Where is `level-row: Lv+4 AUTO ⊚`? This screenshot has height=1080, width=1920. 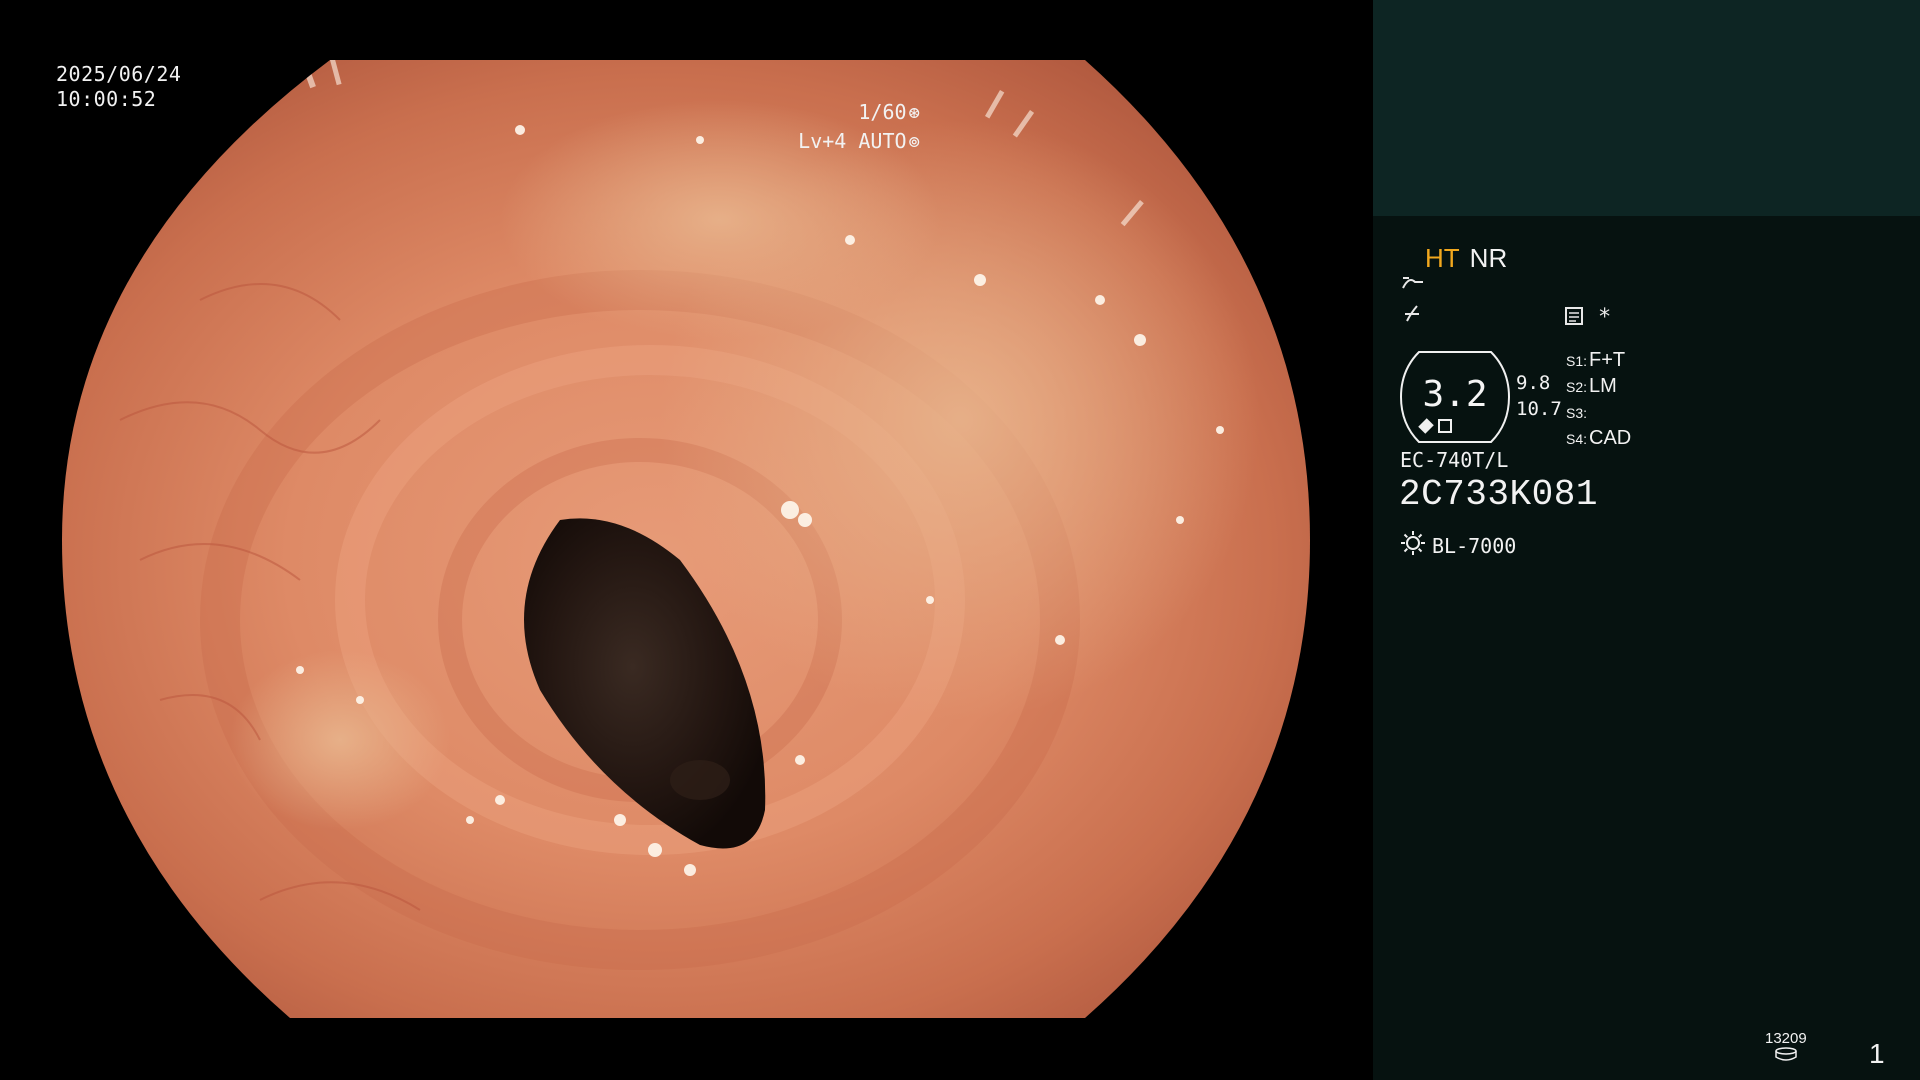 level-row: Lv+4 AUTO ⊚ is located at coordinates (859, 141).